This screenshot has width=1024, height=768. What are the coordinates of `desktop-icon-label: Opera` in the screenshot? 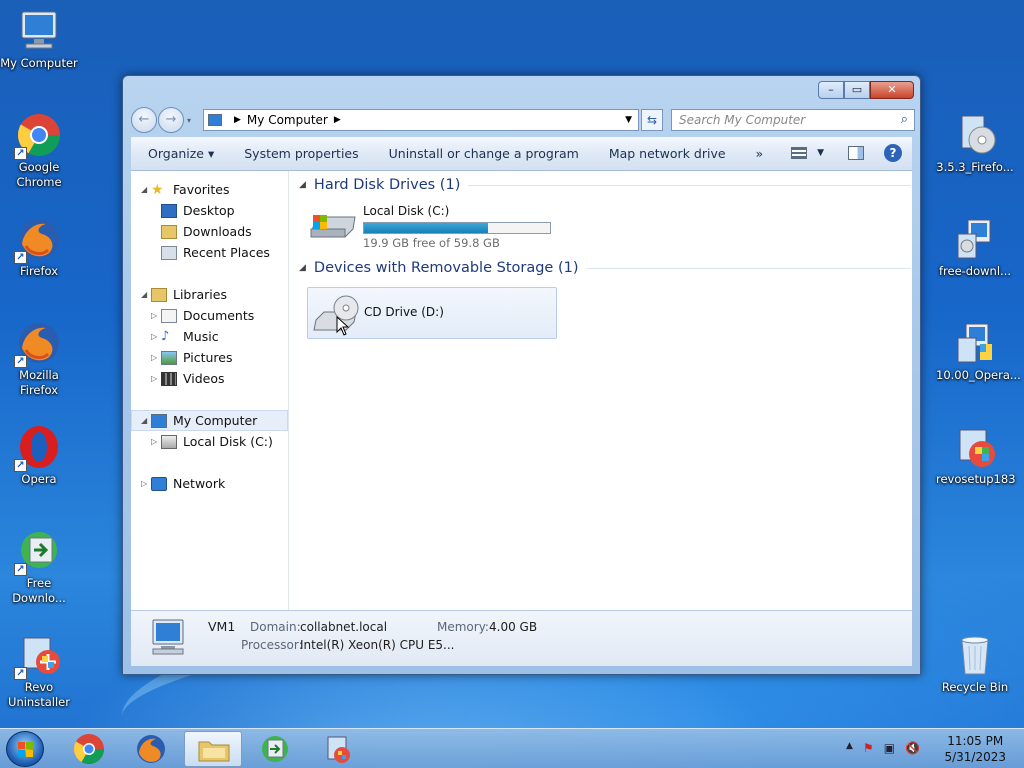 It's located at (39, 479).